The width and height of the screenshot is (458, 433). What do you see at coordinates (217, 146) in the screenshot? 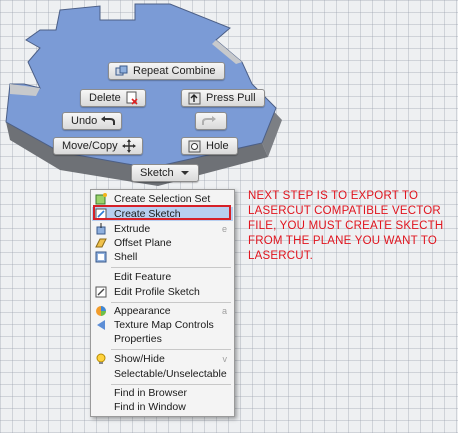
I see `hole-label: Hole` at bounding box center [217, 146].